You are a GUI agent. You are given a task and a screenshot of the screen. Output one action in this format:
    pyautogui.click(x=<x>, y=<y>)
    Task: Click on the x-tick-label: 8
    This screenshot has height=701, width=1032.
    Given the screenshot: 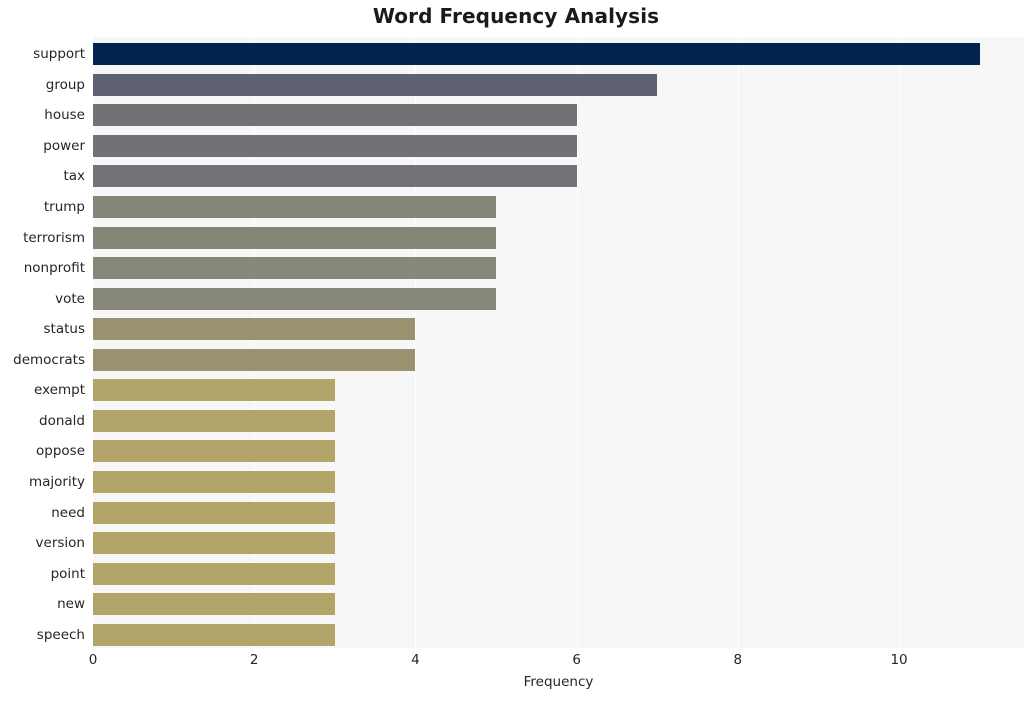 What is the action you would take?
    pyautogui.click(x=738, y=660)
    